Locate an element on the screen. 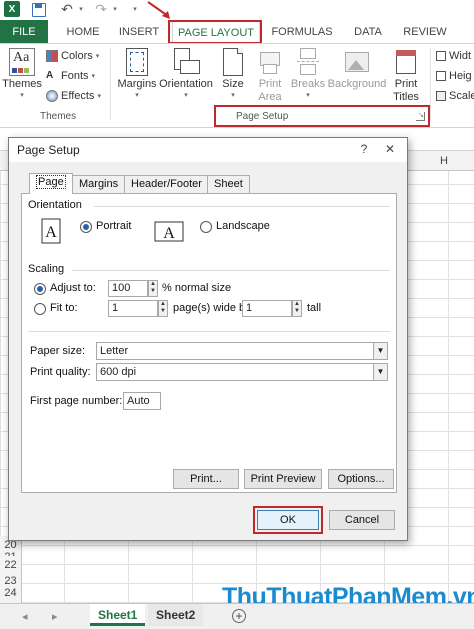 Image resolution: width=474 pixels, height=629 pixels. highlight-page-layout is located at coordinates (215, 32).